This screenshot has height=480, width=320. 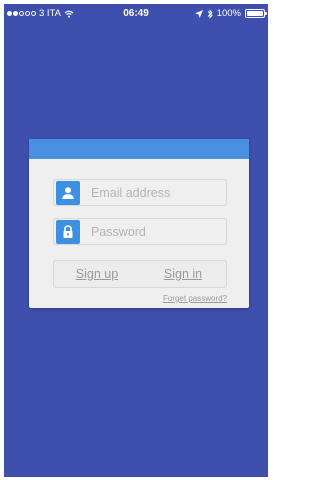 What do you see at coordinates (183, 274) in the screenshot?
I see `sign-in-button: Sign in` at bounding box center [183, 274].